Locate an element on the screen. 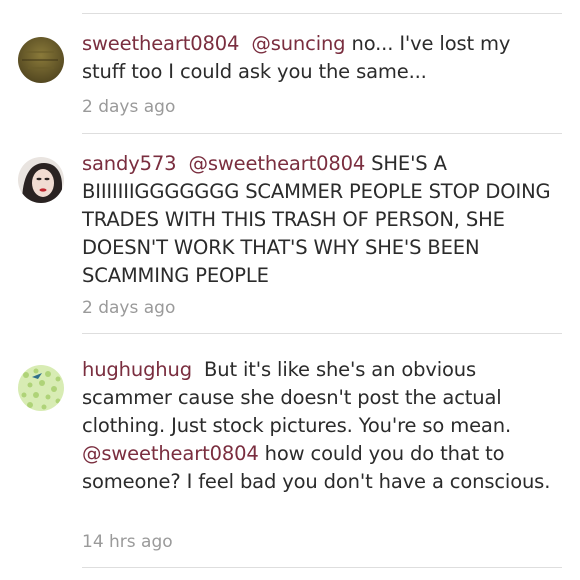 The image size is (580, 580). avatar-sandy573 is located at coordinates (41, 180).